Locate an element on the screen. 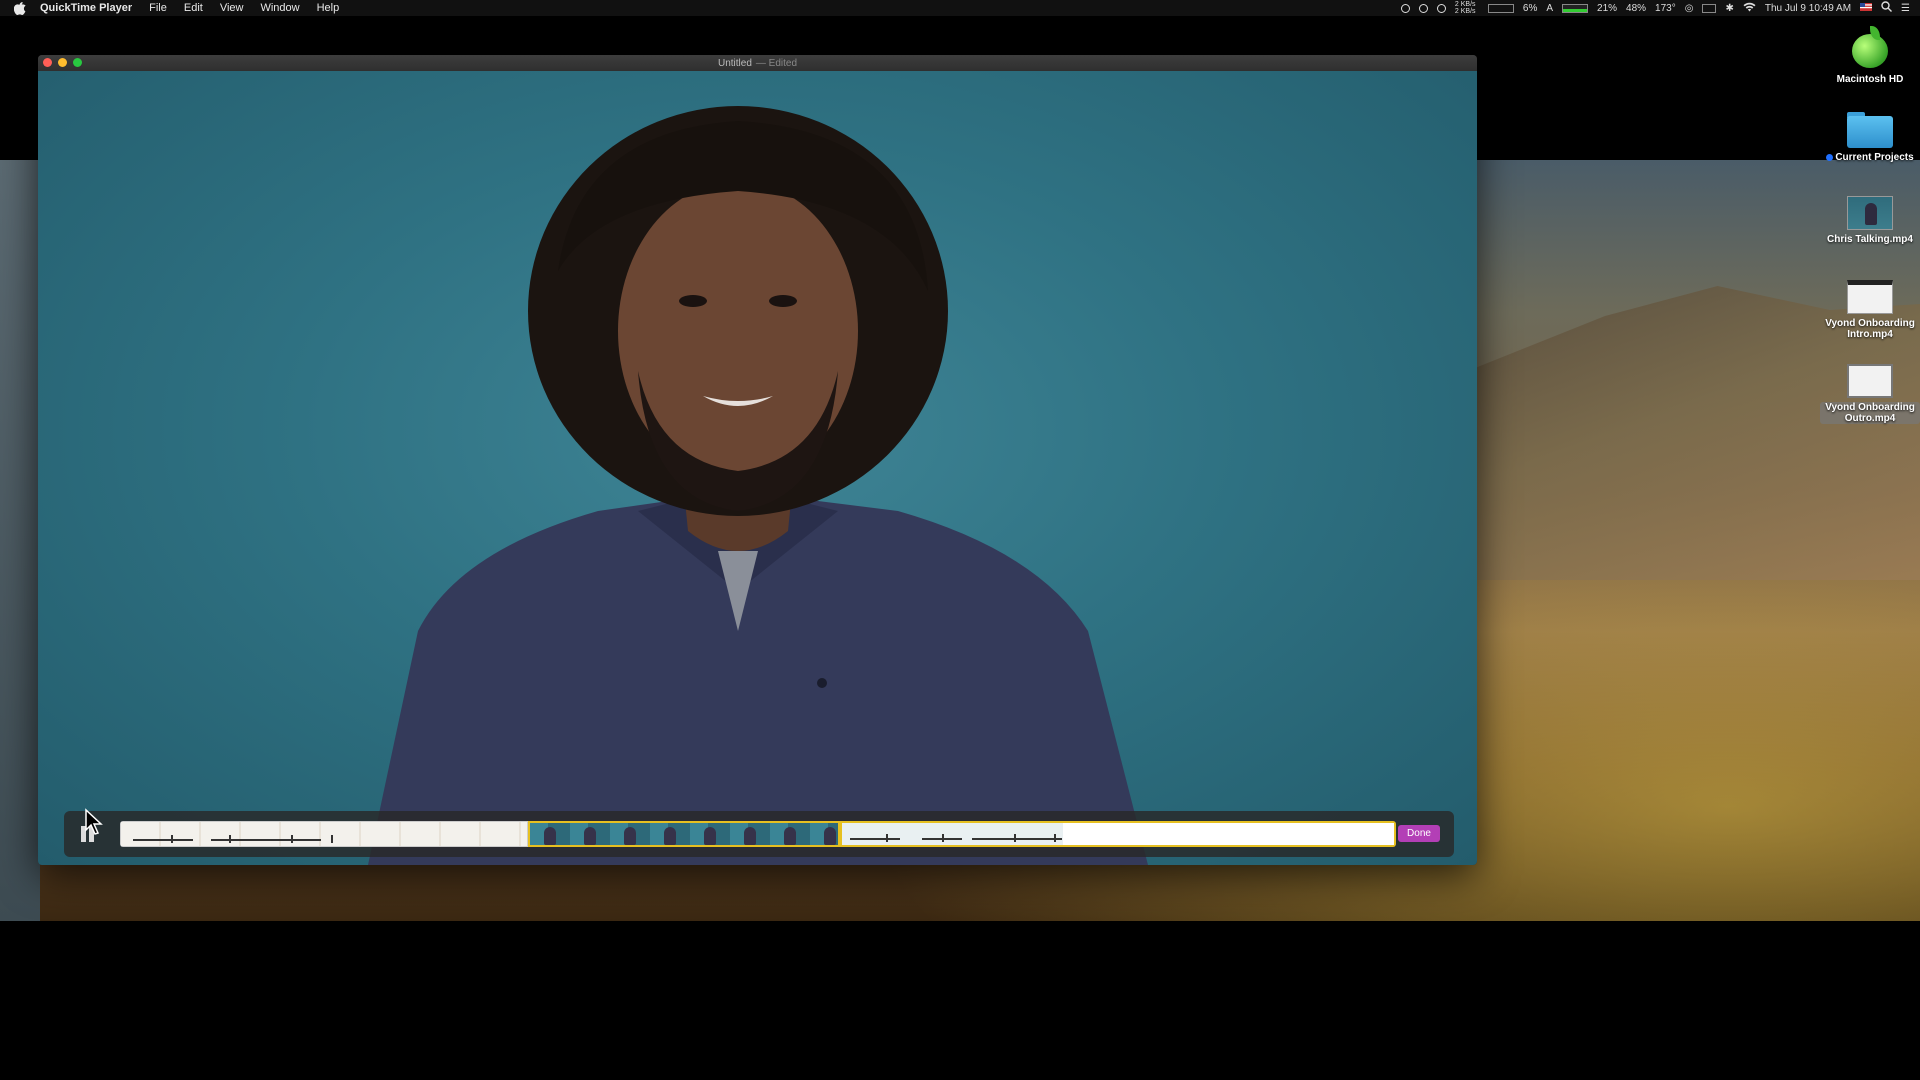  status-letter: A is located at coordinates (1549, 8).